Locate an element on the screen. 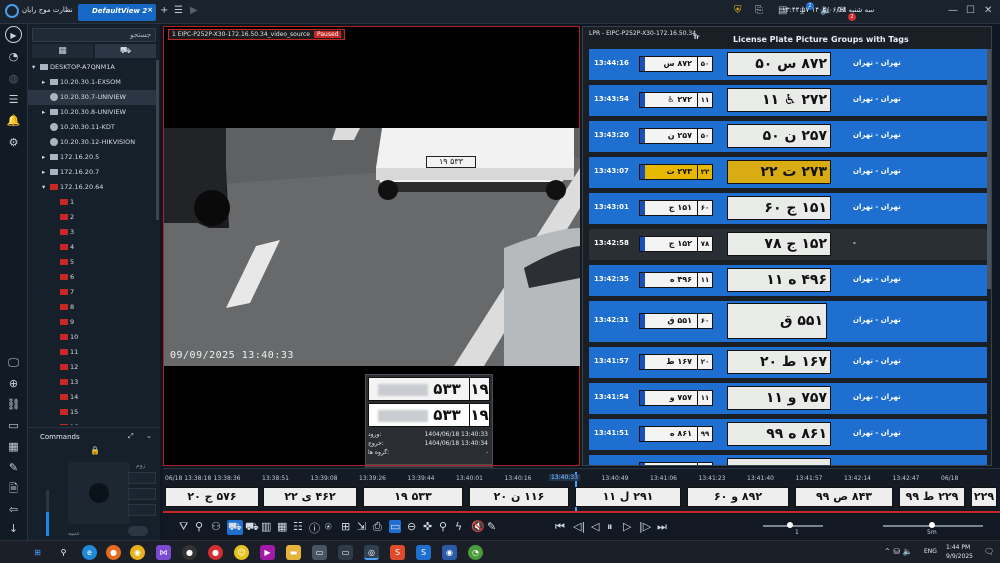 The width and height of the screenshot is (1000, 563). alarm-icon: 🔔 is located at coordinates (13, 120).